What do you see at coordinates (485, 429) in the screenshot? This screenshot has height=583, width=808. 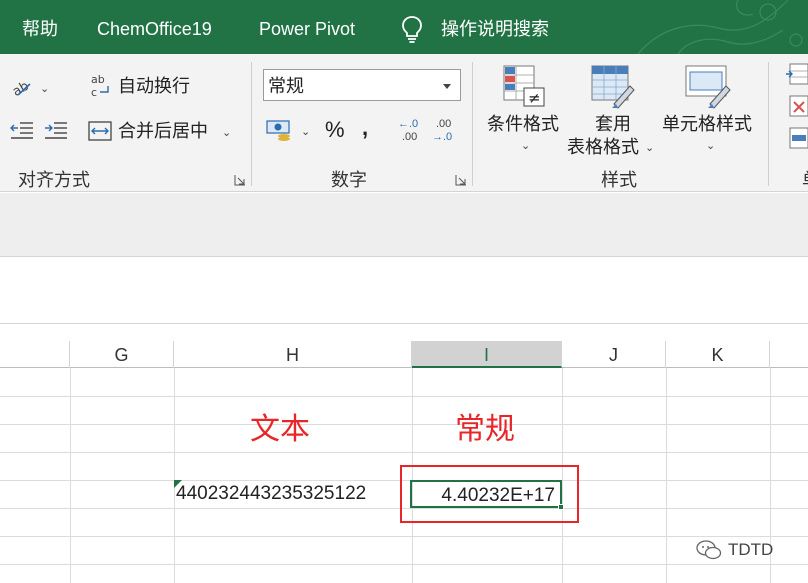 I see `annotation-general-label: 常规` at bounding box center [485, 429].